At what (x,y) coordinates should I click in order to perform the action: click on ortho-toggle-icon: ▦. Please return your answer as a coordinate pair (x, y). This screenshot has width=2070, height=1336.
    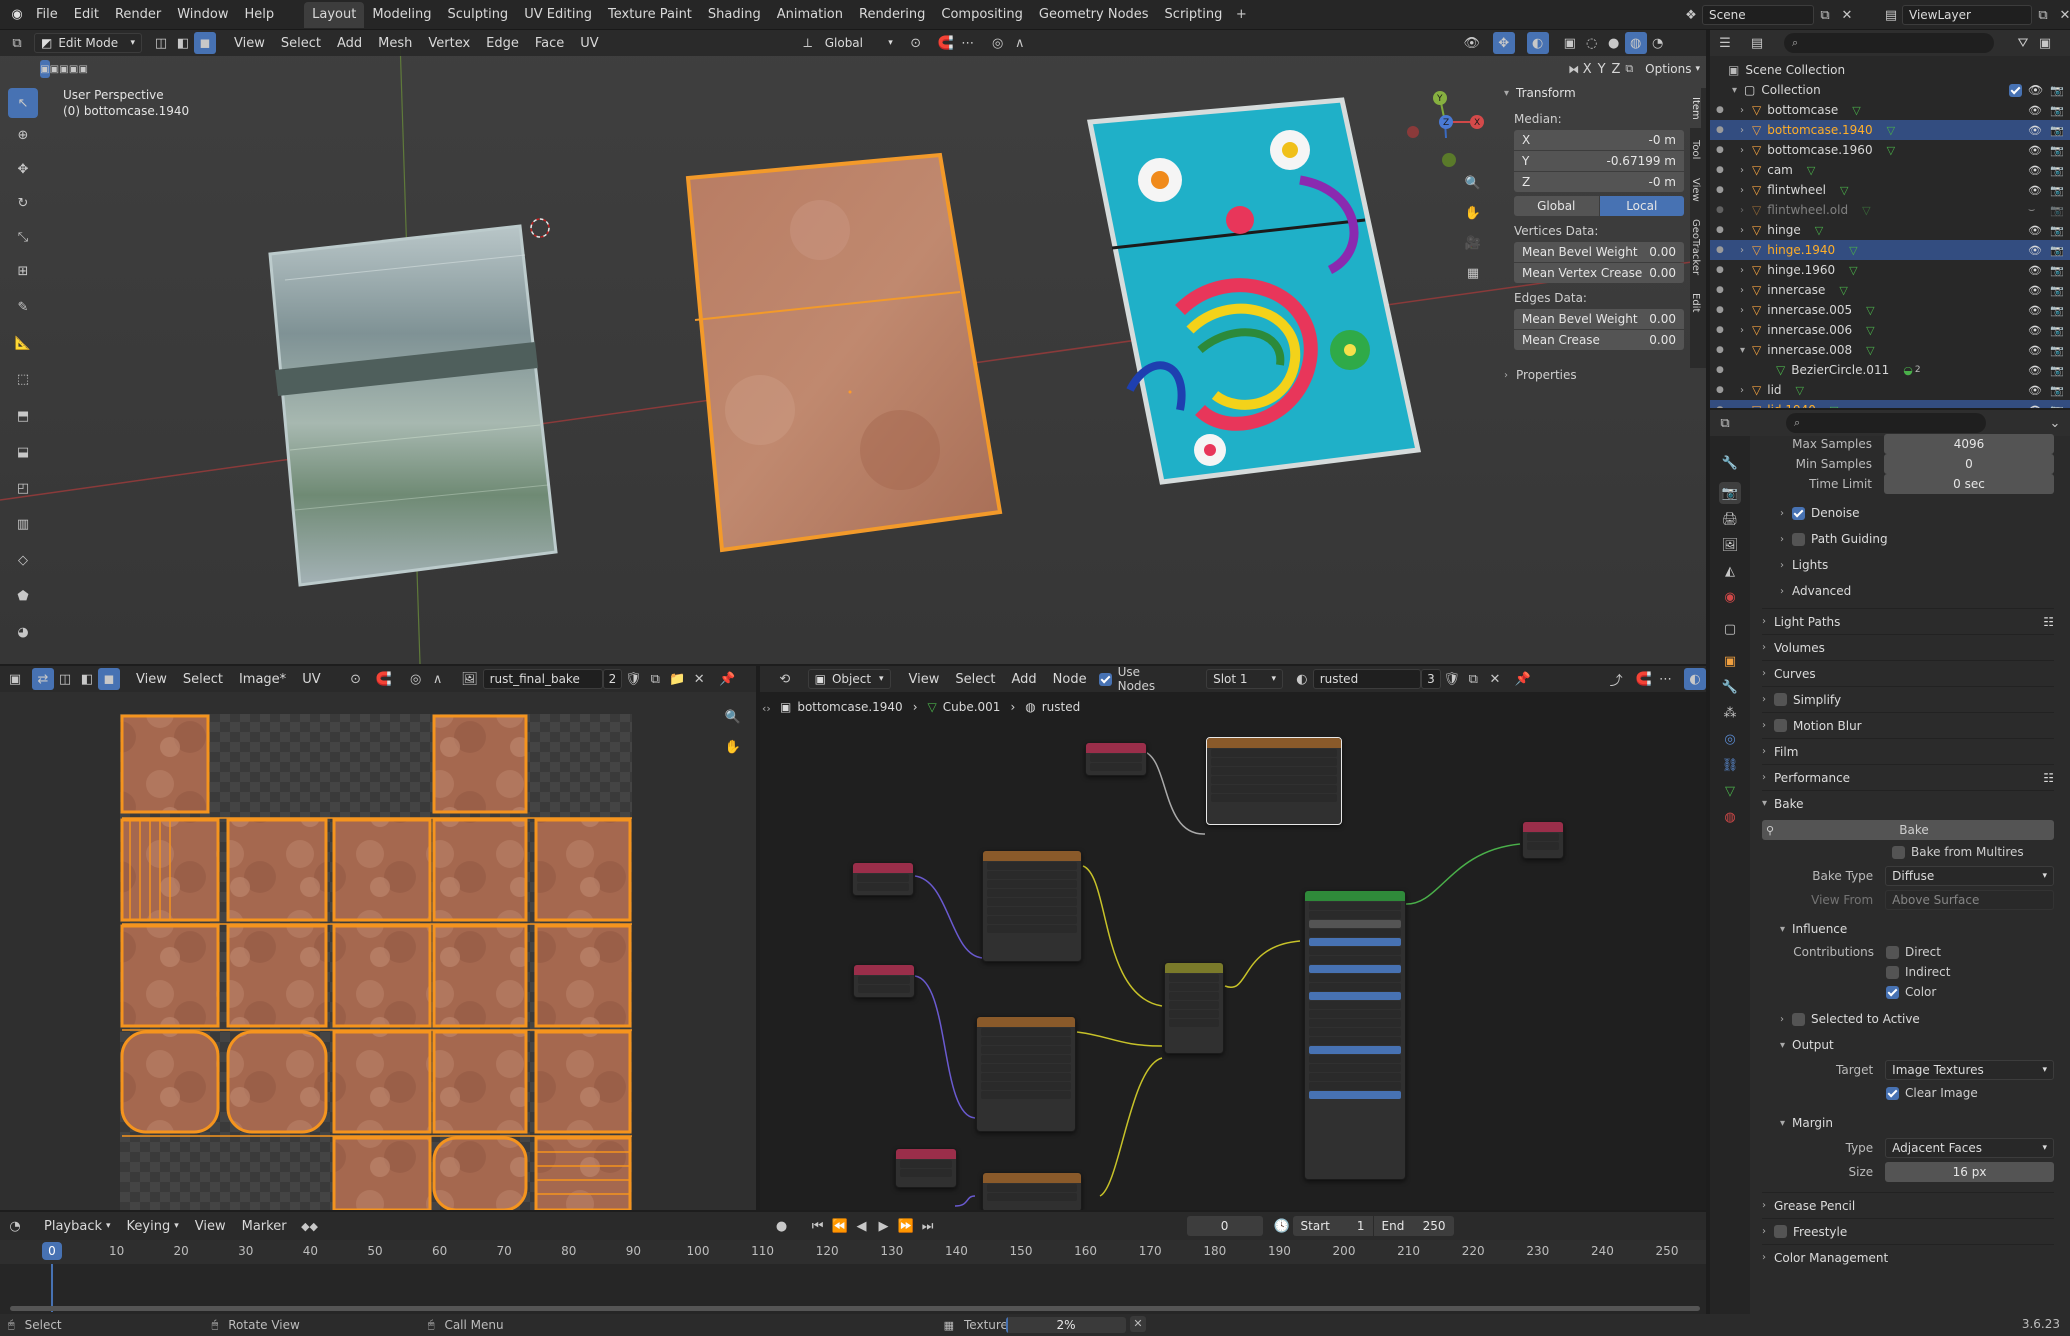
    Looking at the image, I should click on (1473, 273).